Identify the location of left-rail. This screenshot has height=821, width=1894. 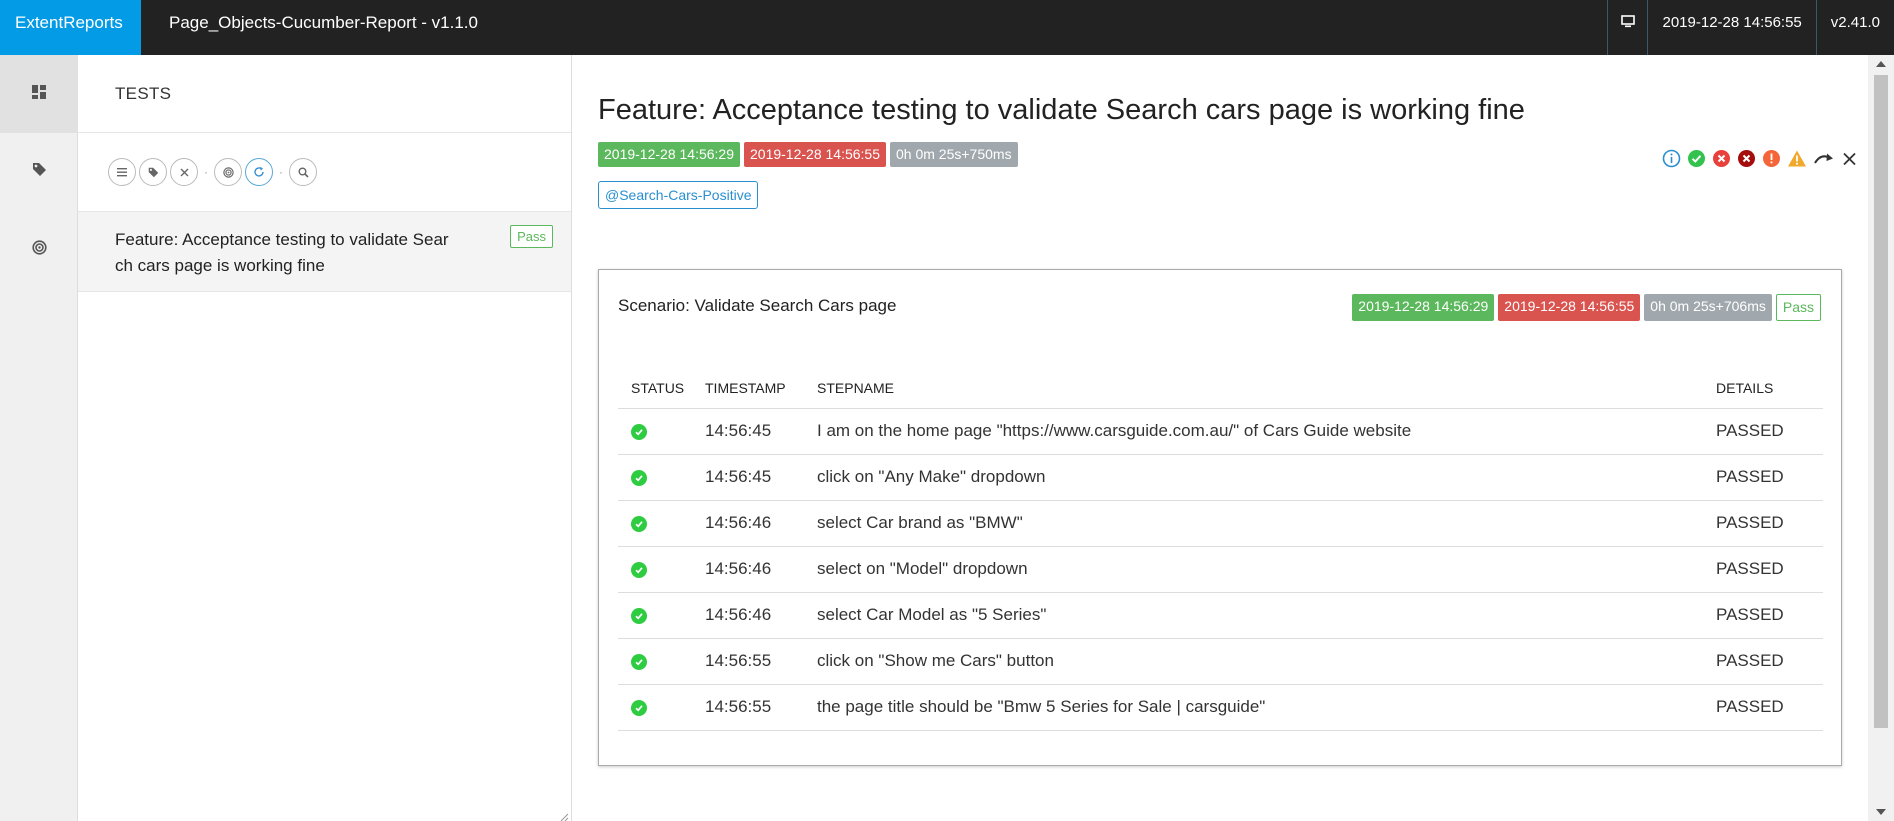
(39, 438).